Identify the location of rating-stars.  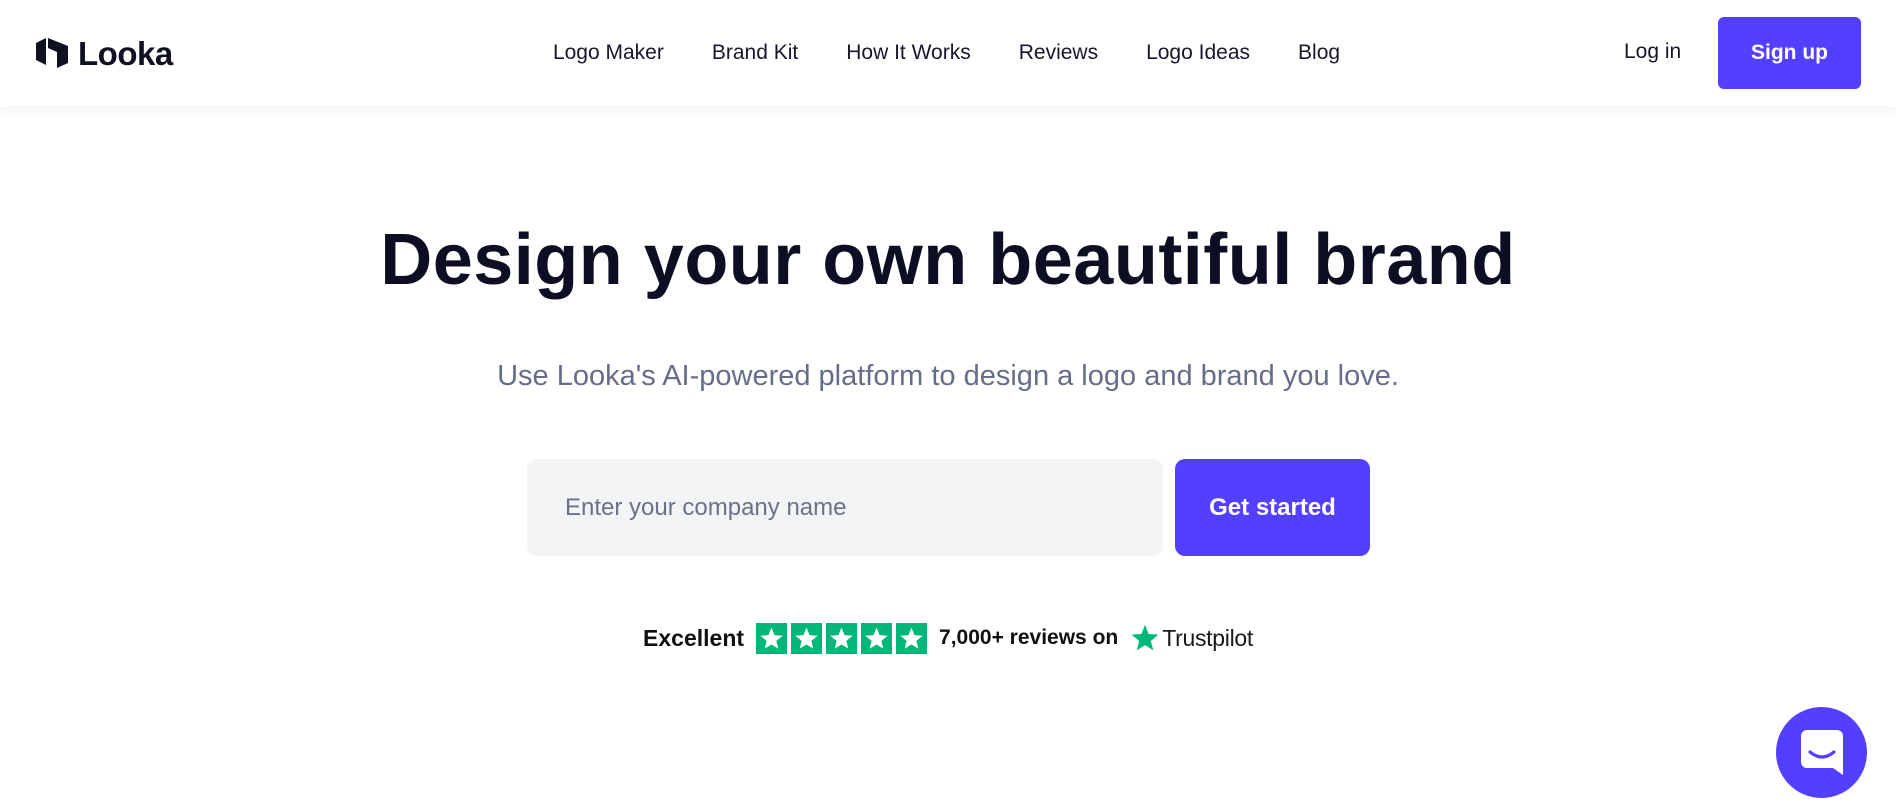
(842, 638).